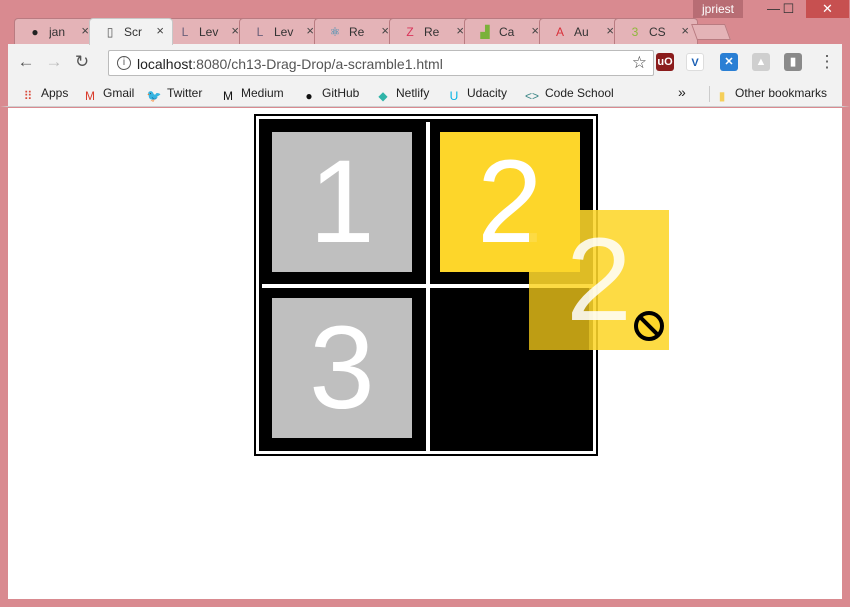  Describe the element at coordinates (82, 62) in the screenshot. I see `reload-button: ↻` at that location.